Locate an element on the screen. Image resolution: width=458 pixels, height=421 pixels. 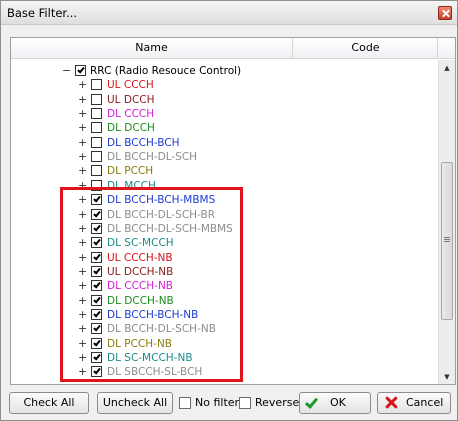
tree-item-row: + DL PCCH is located at coordinates (225, 171).